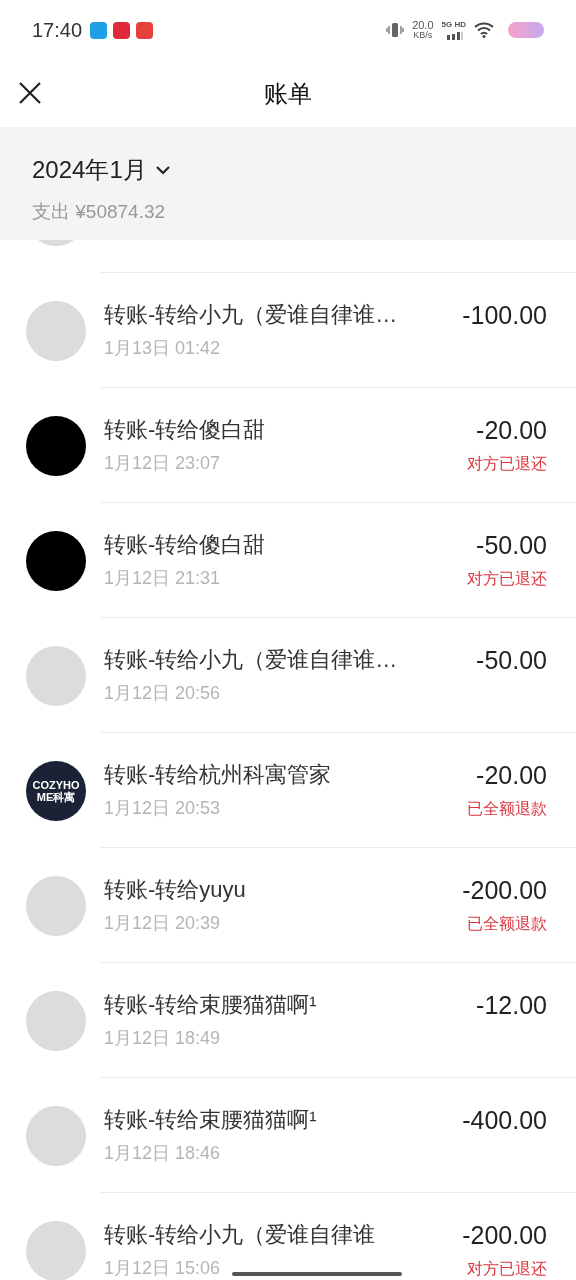 The width and height of the screenshot is (576, 1280). What do you see at coordinates (162, 808) in the screenshot?
I see `transaction-date: 1月12日 20:53` at bounding box center [162, 808].